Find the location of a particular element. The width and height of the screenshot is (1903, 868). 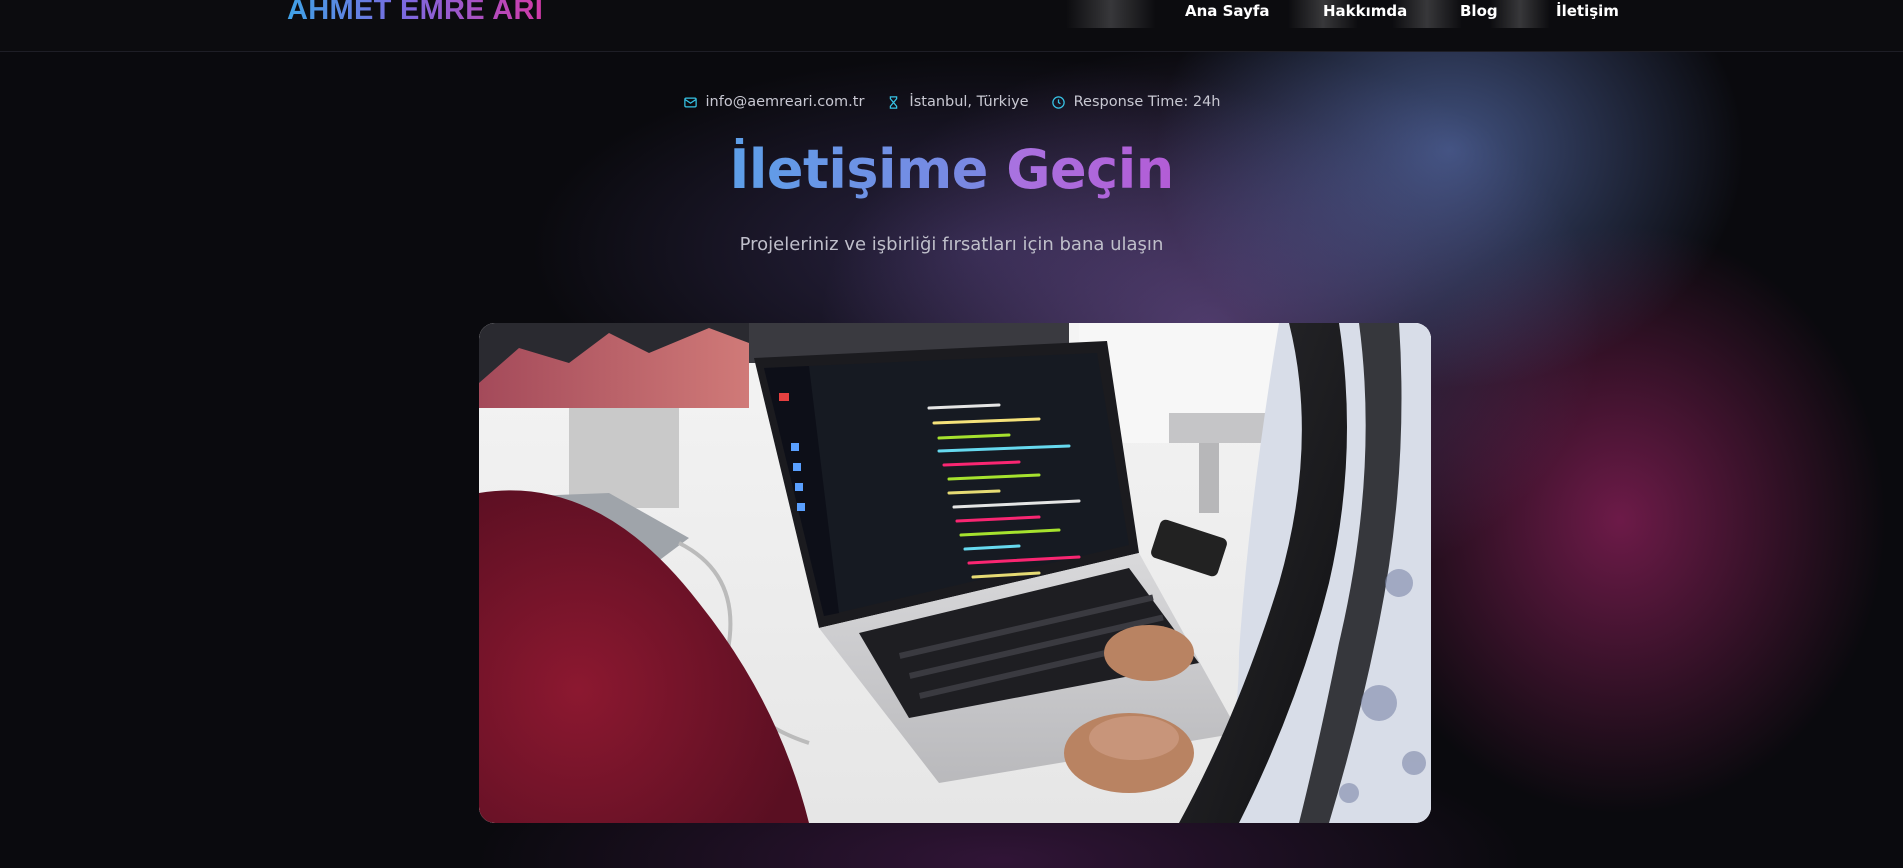

contact-response-time: Response Time: 24h is located at coordinates (1136, 102).